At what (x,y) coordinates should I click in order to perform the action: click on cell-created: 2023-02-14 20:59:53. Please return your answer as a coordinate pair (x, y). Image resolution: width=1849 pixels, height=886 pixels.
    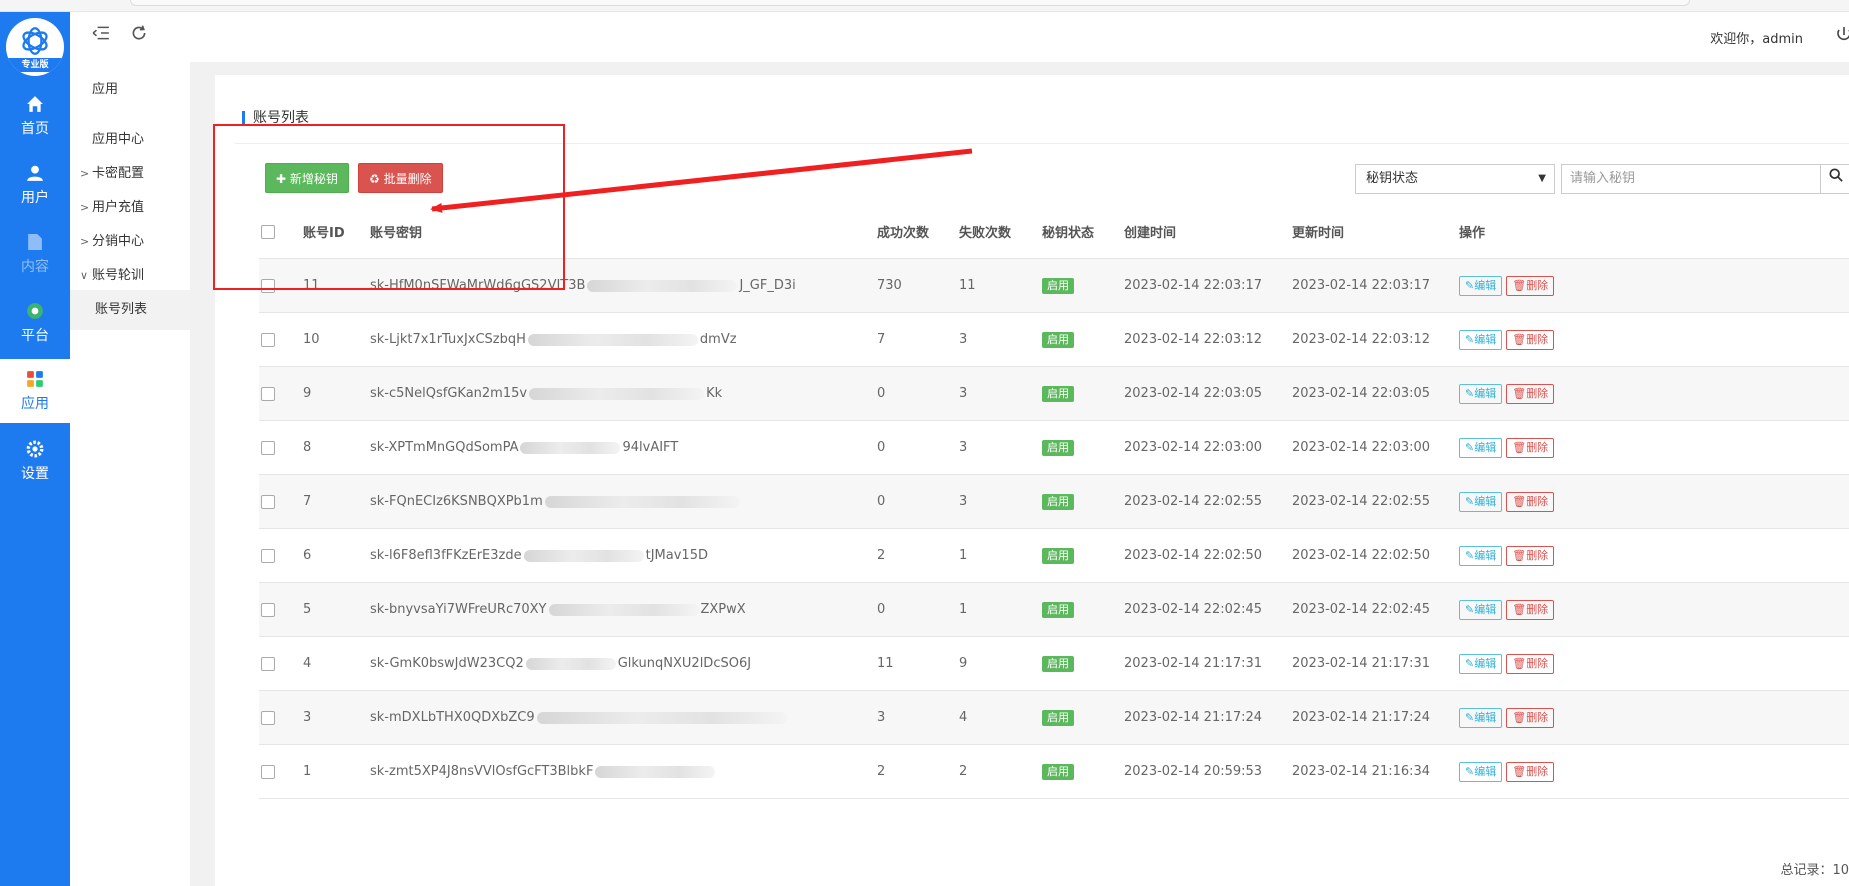
    Looking at the image, I should click on (1193, 771).